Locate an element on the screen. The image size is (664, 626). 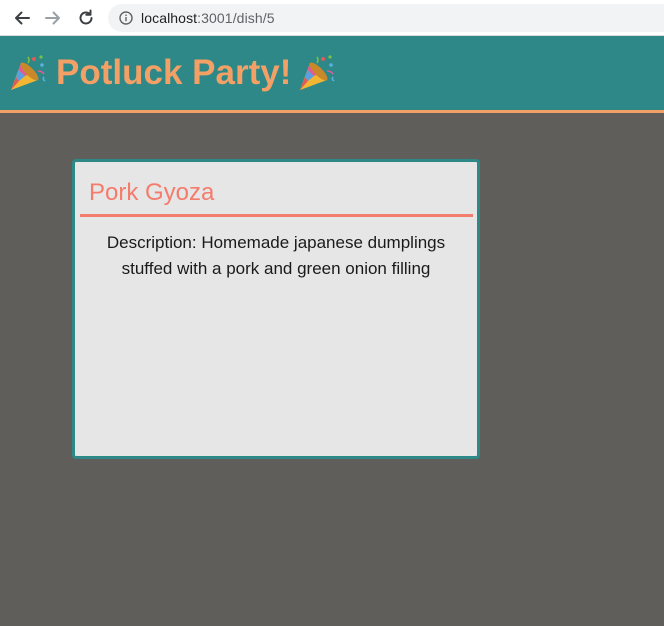
browser-toolbar: localhost:3001/dish/5 is located at coordinates (332, 18).